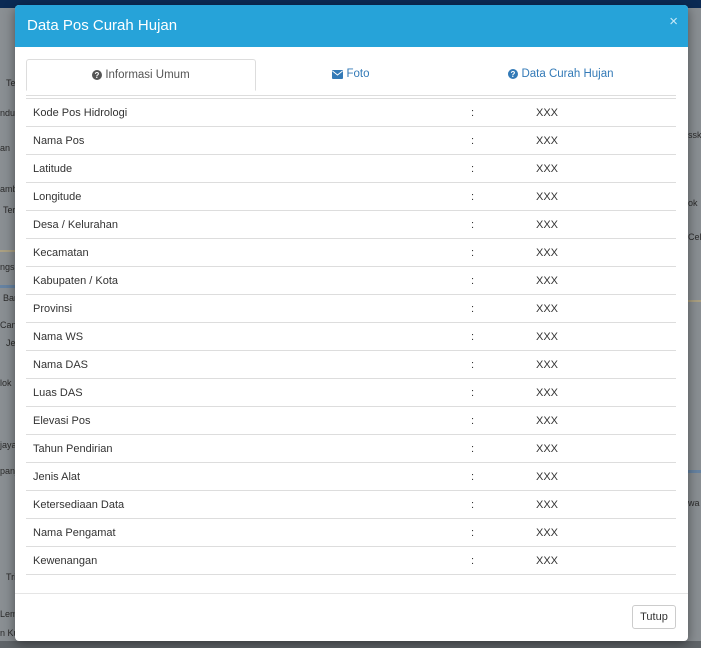 This screenshot has height=648, width=701. What do you see at coordinates (567, 74) in the screenshot?
I see `tab-label: Data Curah Hujan` at bounding box center [567, 74].